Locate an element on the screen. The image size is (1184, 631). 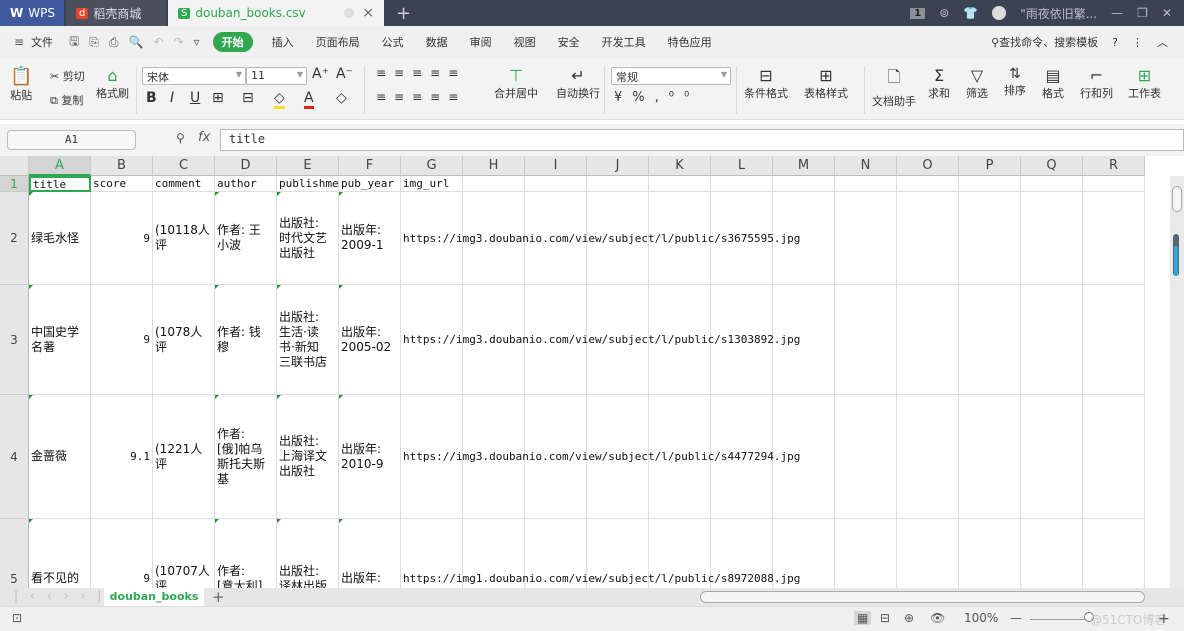
add-sheet-button: + is located at coordinates (218, 597).